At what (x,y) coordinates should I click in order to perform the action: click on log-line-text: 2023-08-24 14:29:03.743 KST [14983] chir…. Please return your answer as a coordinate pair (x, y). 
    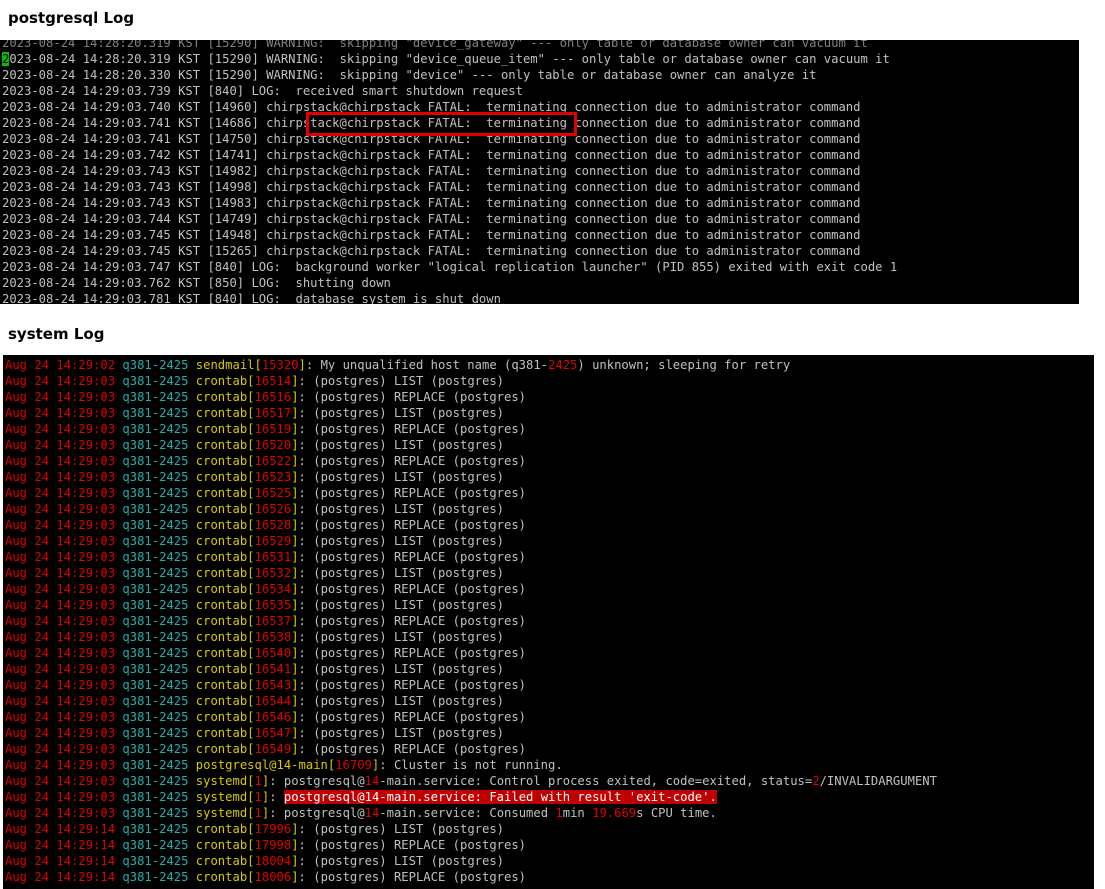
    Looking at the image, I should click on (431, 203).